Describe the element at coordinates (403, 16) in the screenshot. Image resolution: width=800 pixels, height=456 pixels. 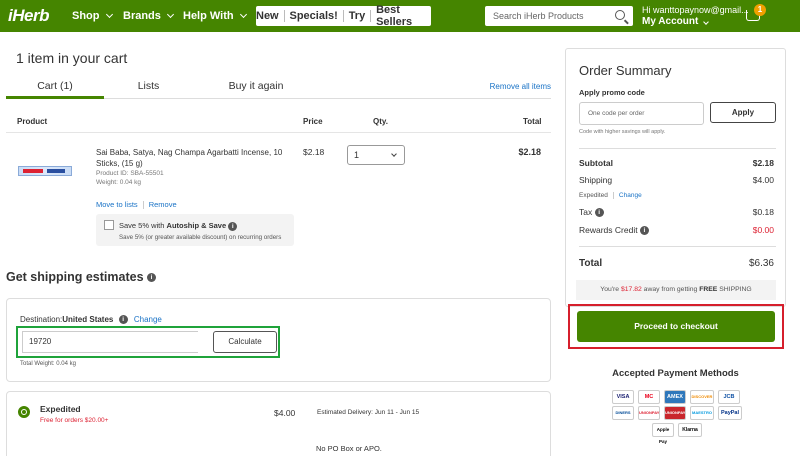
I see `promo-best-sellers-link: Best Sellers` at that location.